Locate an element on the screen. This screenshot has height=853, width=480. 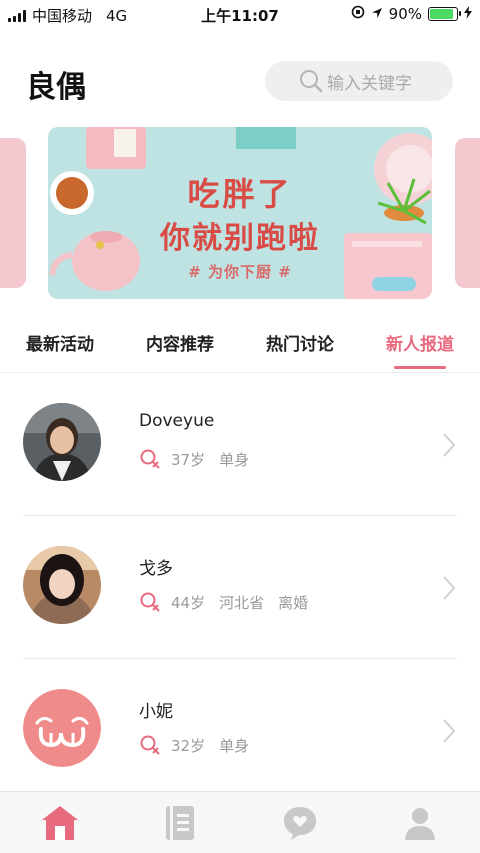
prev-banner-peek is located at coordinates (13, 213).